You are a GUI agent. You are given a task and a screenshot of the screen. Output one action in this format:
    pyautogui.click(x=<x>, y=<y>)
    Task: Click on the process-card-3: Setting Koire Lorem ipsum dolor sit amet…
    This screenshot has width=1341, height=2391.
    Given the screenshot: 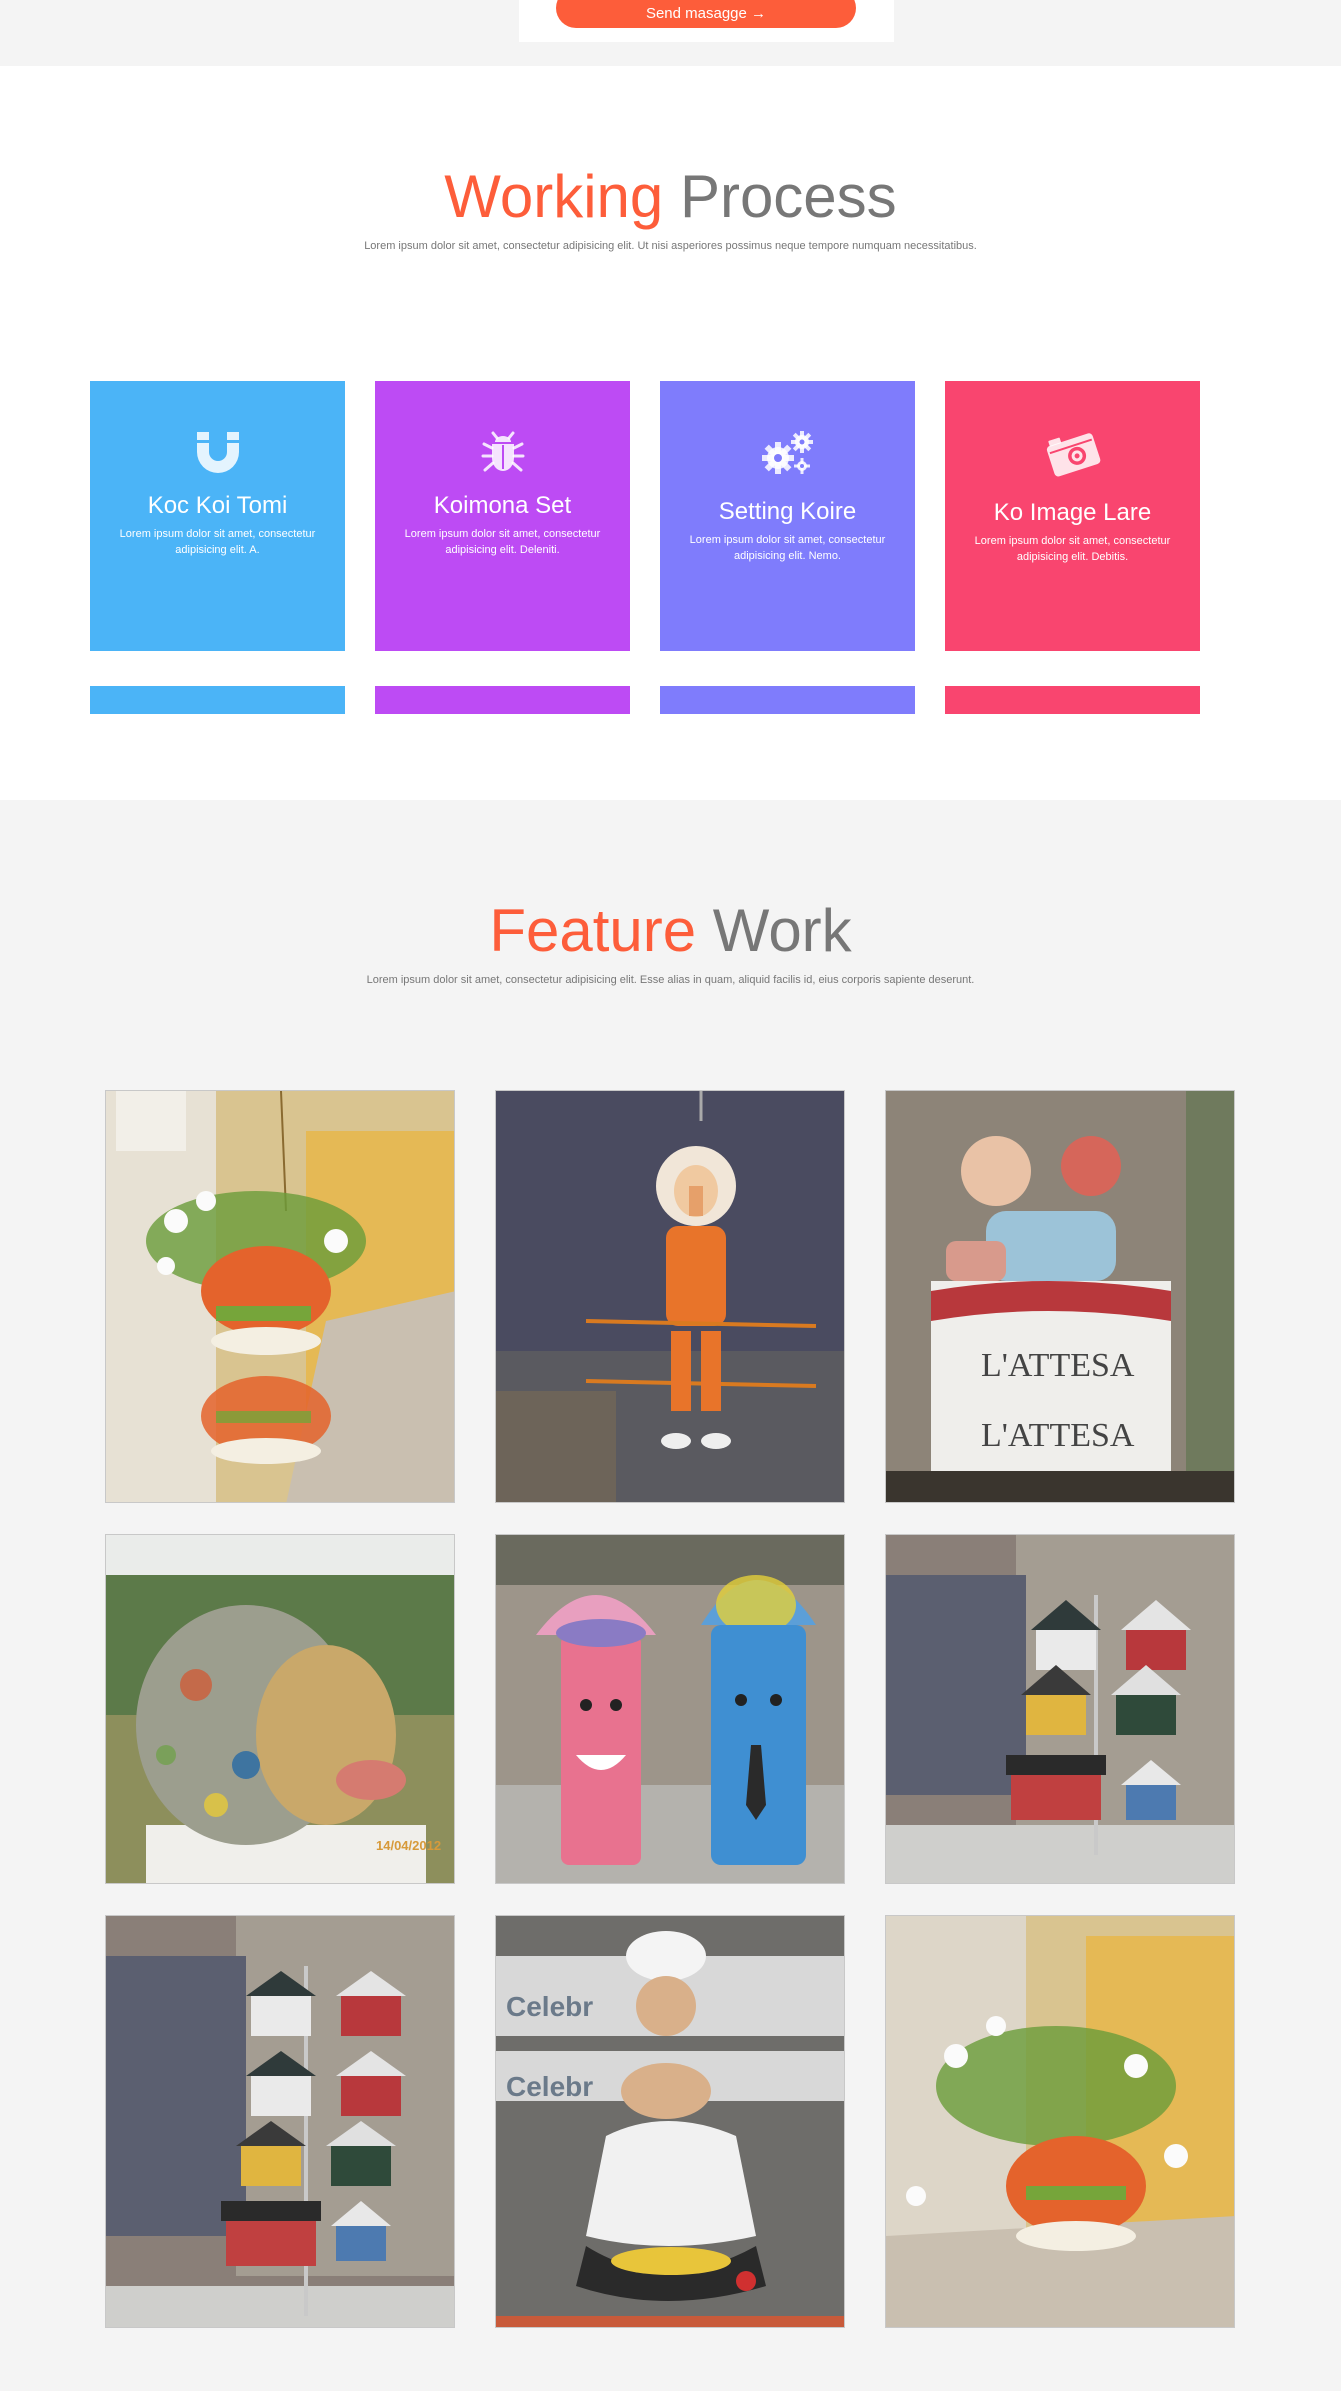 What is the action you would take?
    pyautogui.click(x=787, y=516)
    